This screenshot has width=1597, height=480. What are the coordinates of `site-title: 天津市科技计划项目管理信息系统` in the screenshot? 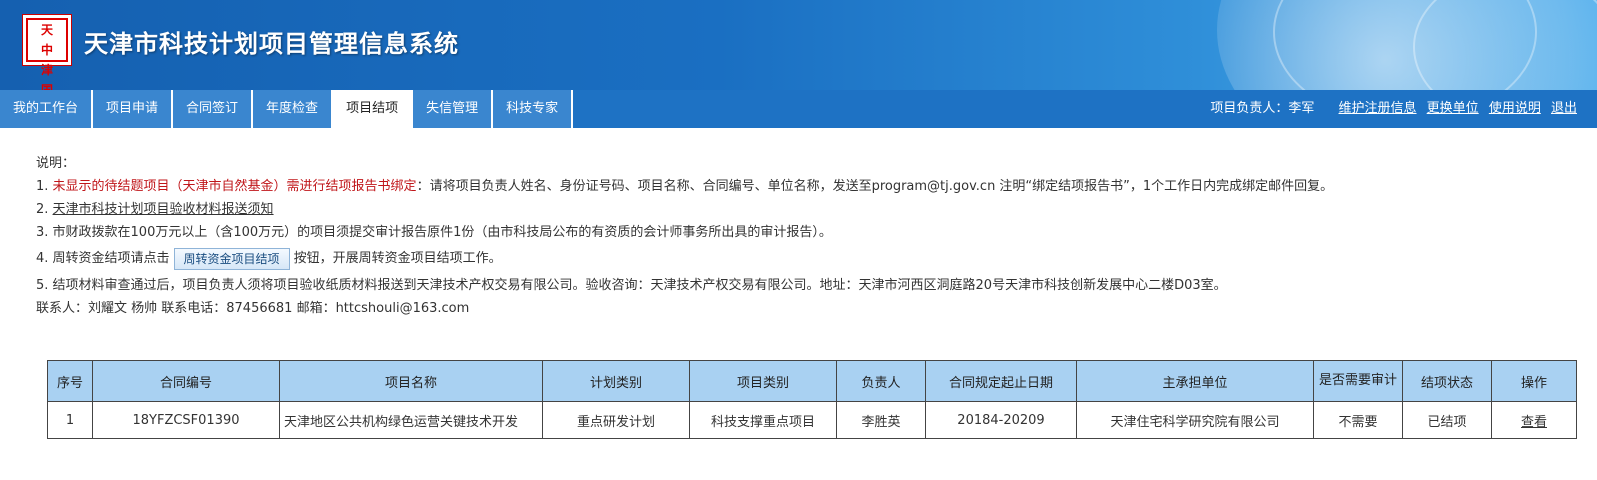 It's located at (271, 44).